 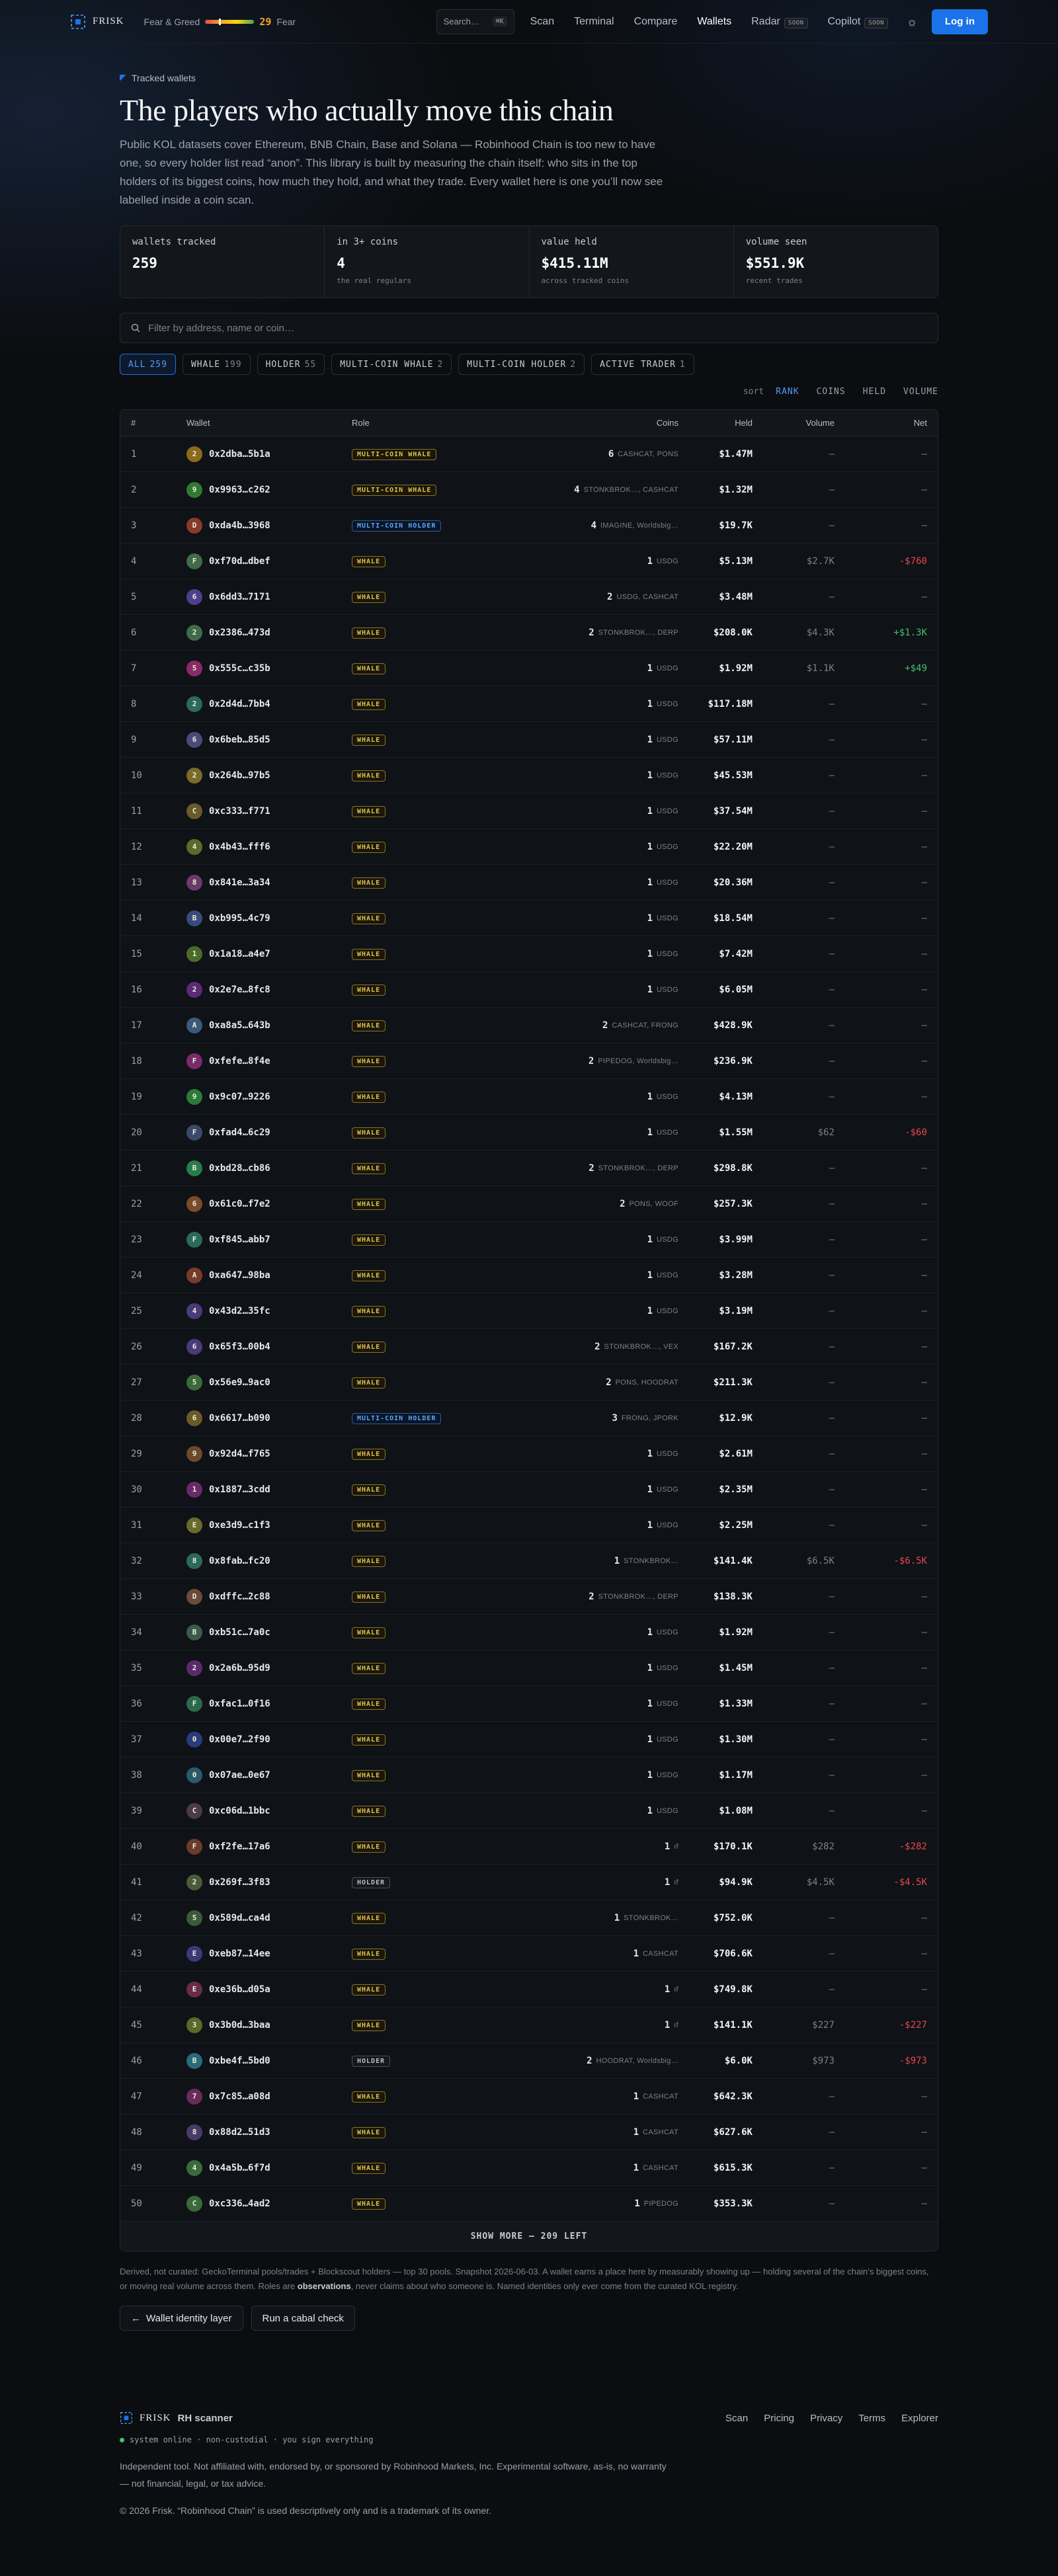 I want to click on wallet-cell: C 0xc336…4ad2, so click(x=258, y=2204).